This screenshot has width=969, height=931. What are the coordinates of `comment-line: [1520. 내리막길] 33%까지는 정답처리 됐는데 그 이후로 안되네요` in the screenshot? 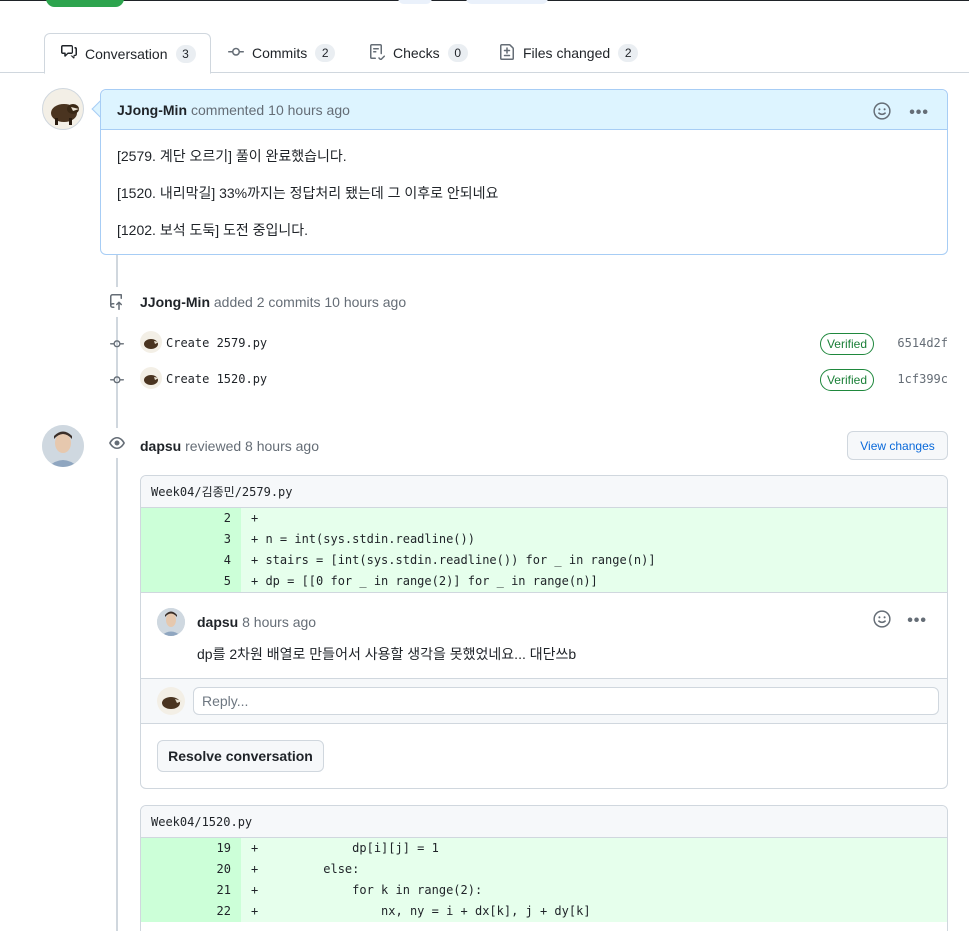 It's located at (308, 193).